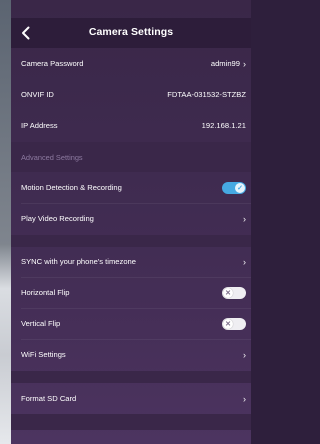 This screenshot has width=320, height=444. Describe the element at coordinates (223, 125) in the screenshot. I see `ip-address-value: 192.168.1.21` at that location.